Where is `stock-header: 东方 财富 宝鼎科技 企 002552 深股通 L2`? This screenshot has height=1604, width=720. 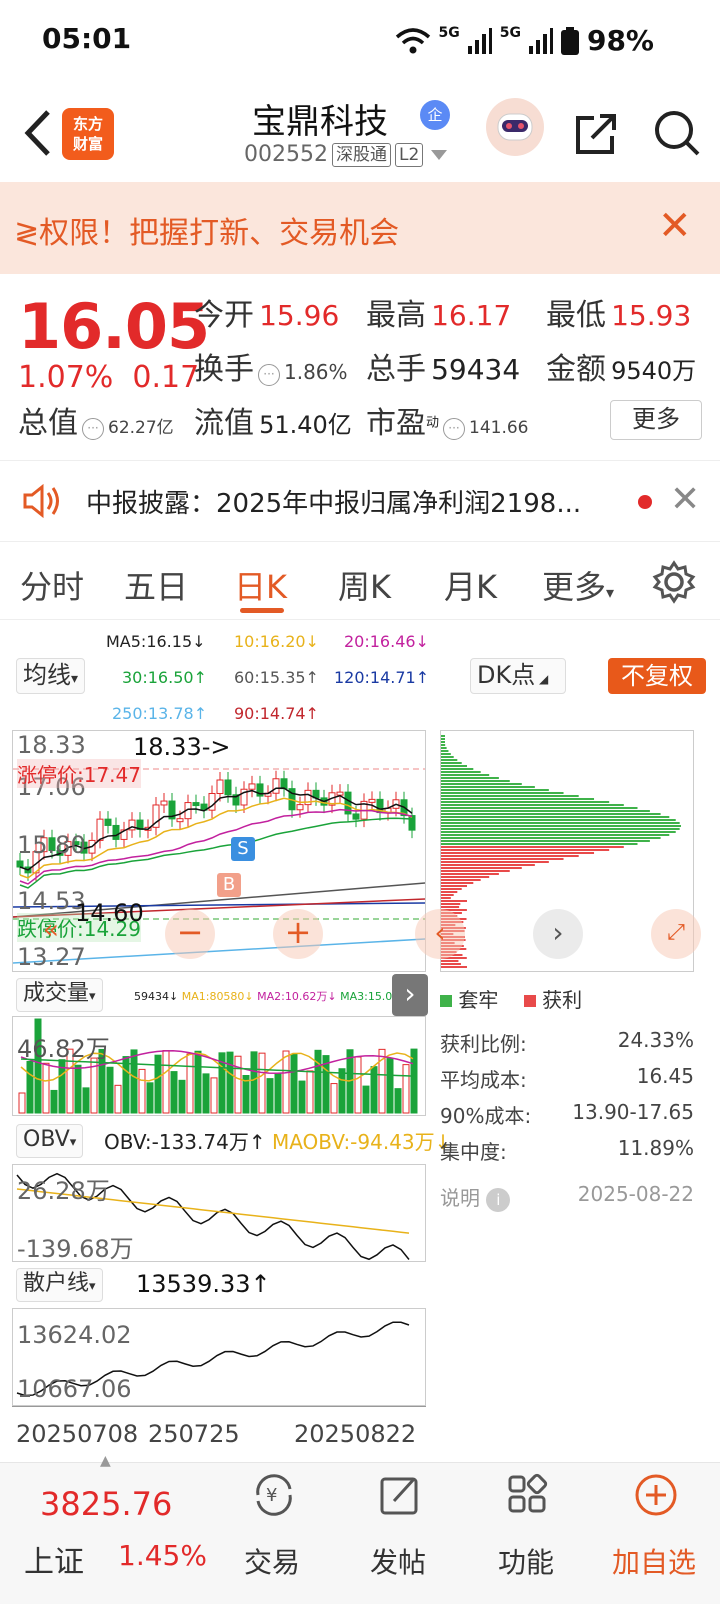
stock-header: 东方 财富 宝鼎科技 企 002552 深股通 L2 is located at coordinates (360, 134).